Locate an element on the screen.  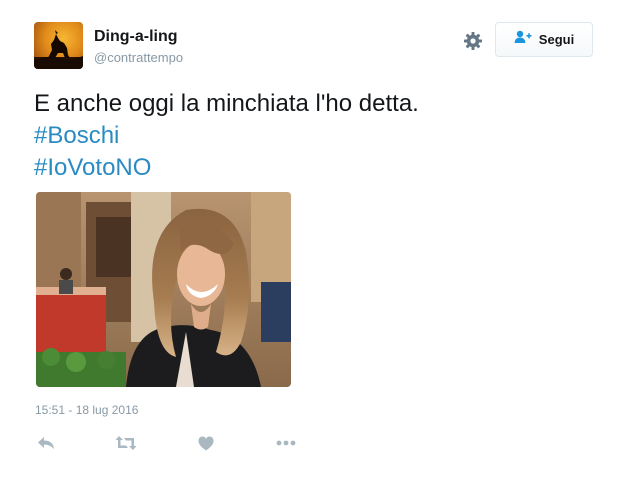
heart-icon is located at coordinates (206, 443).